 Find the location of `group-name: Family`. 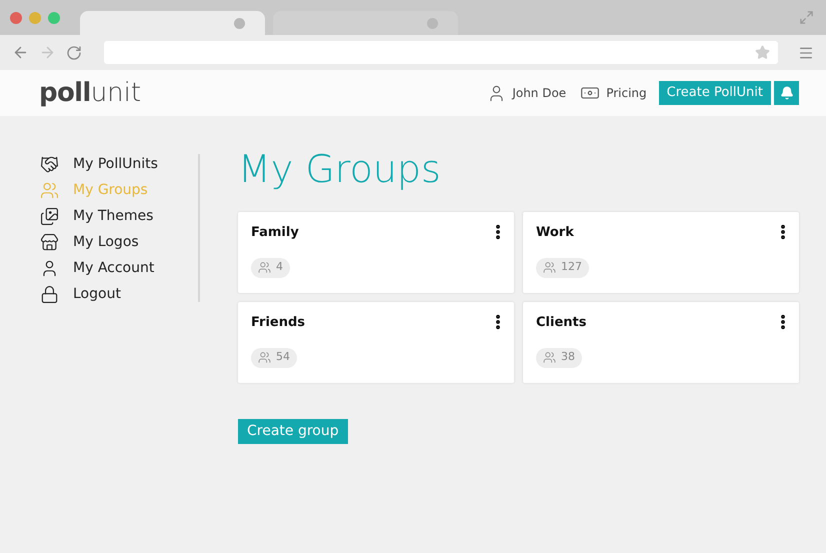

group-name: Family is located at coordinates (275, 233).